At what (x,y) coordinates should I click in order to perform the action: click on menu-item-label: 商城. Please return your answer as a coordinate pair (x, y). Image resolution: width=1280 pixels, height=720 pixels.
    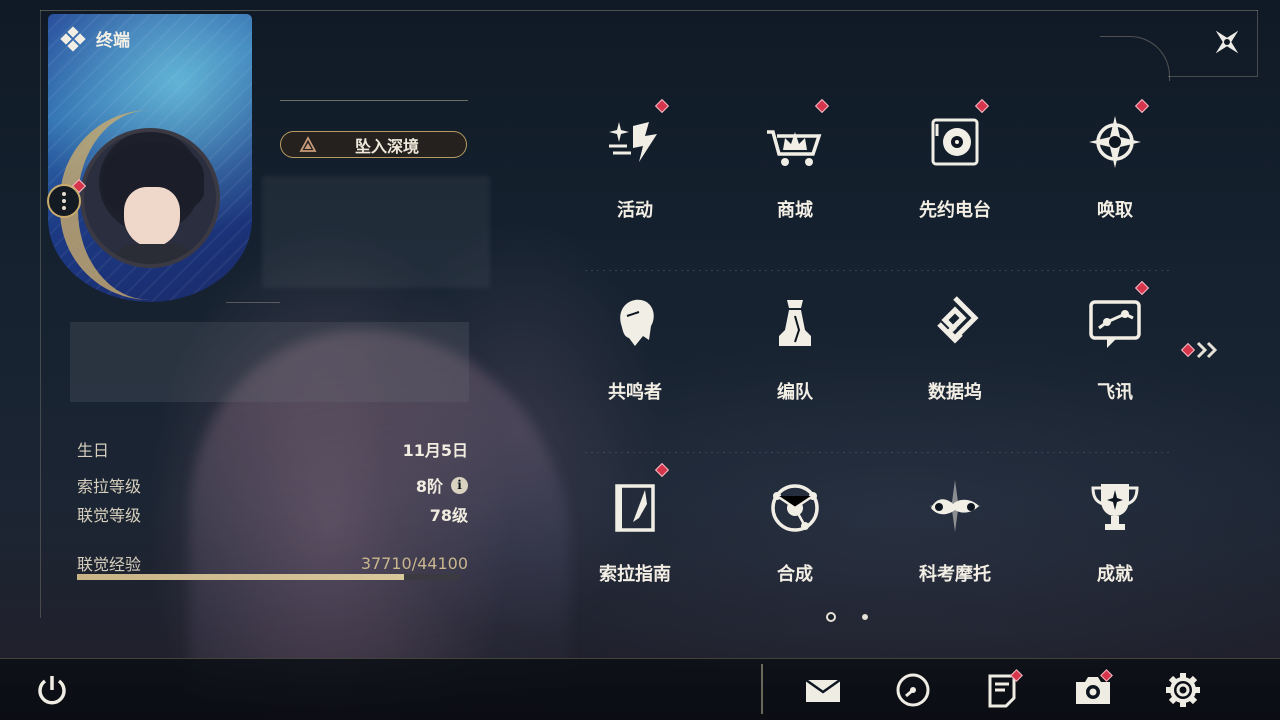
    Looking at the image, I should click on (795, 210).